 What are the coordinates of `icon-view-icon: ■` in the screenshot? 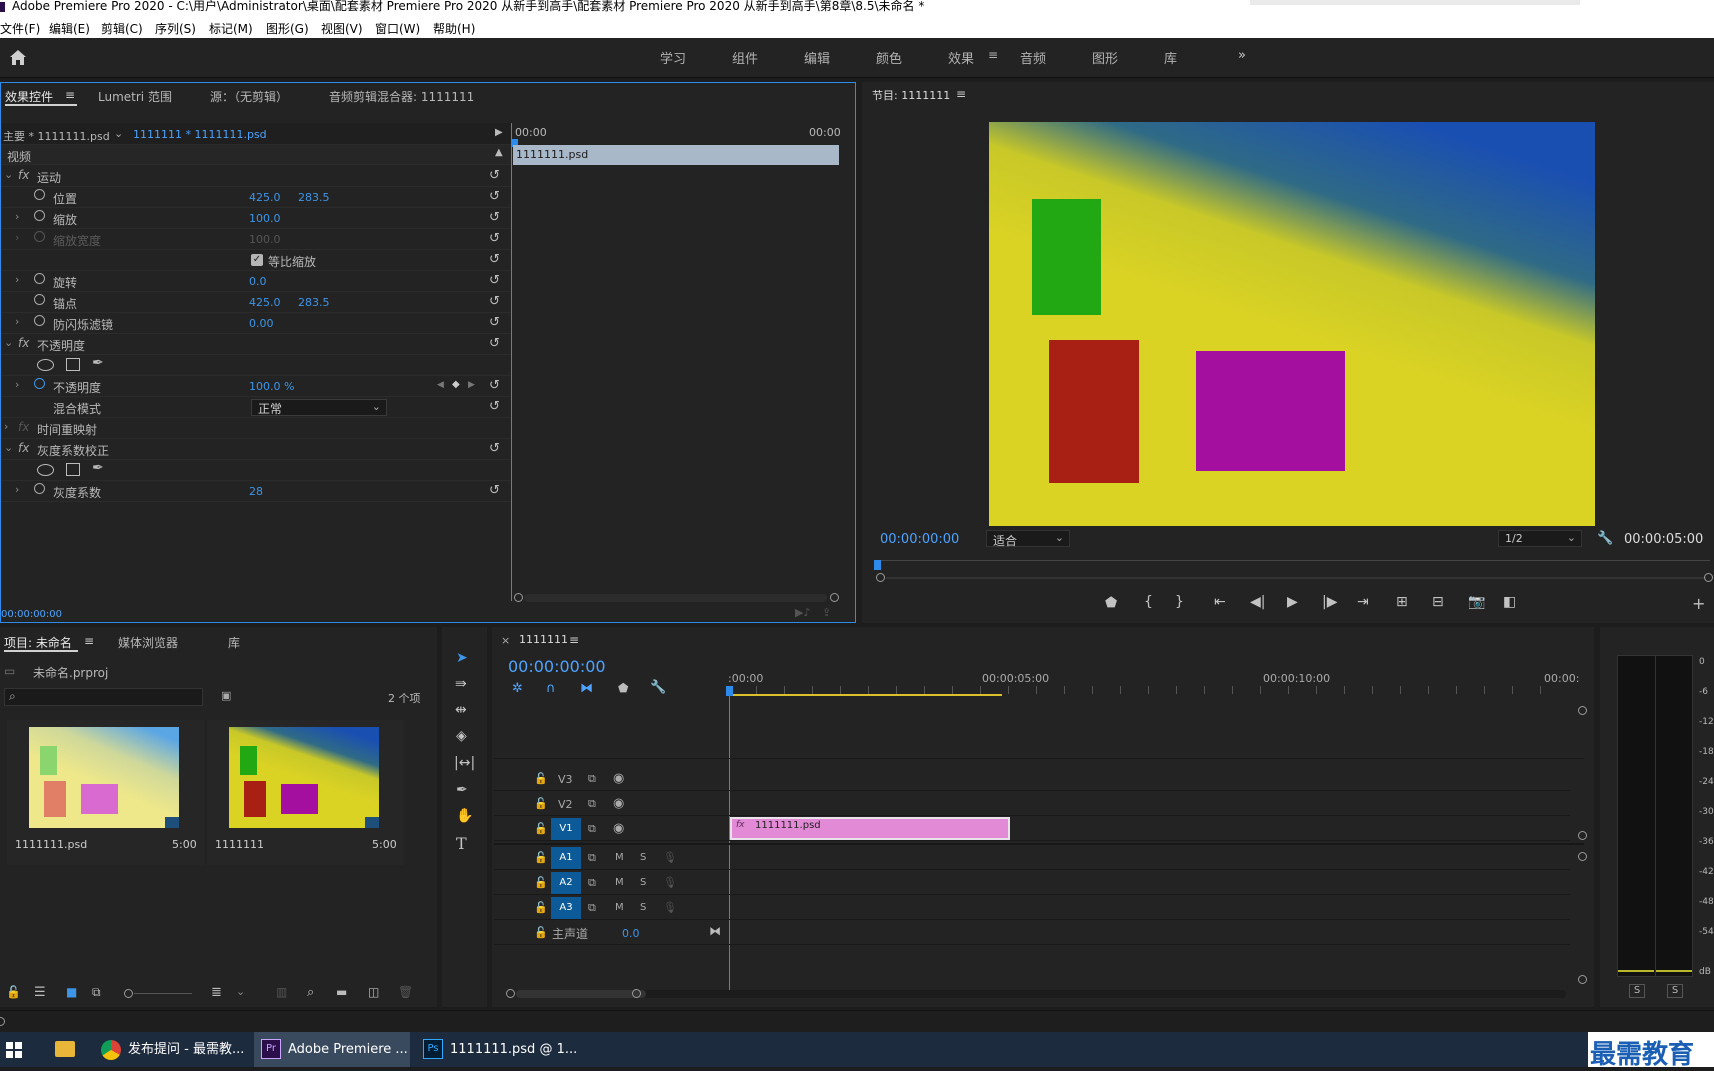 It's located at (71, 992).